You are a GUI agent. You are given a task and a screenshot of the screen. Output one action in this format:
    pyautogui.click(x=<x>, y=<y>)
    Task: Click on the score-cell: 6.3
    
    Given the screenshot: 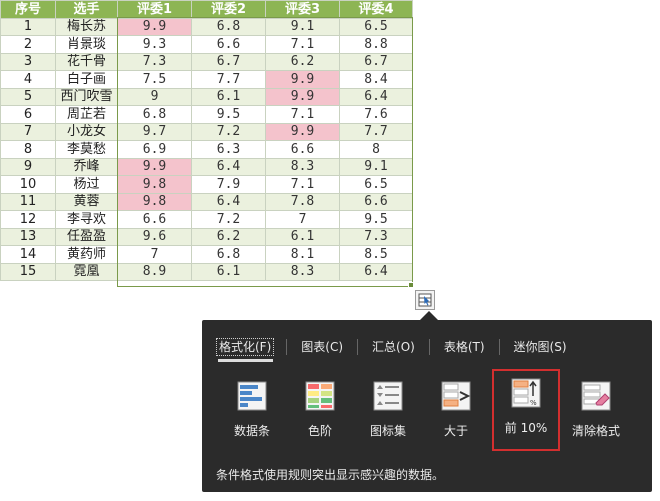 What is the action you would take?
    pyautogui.click(x=228, y=149)
    